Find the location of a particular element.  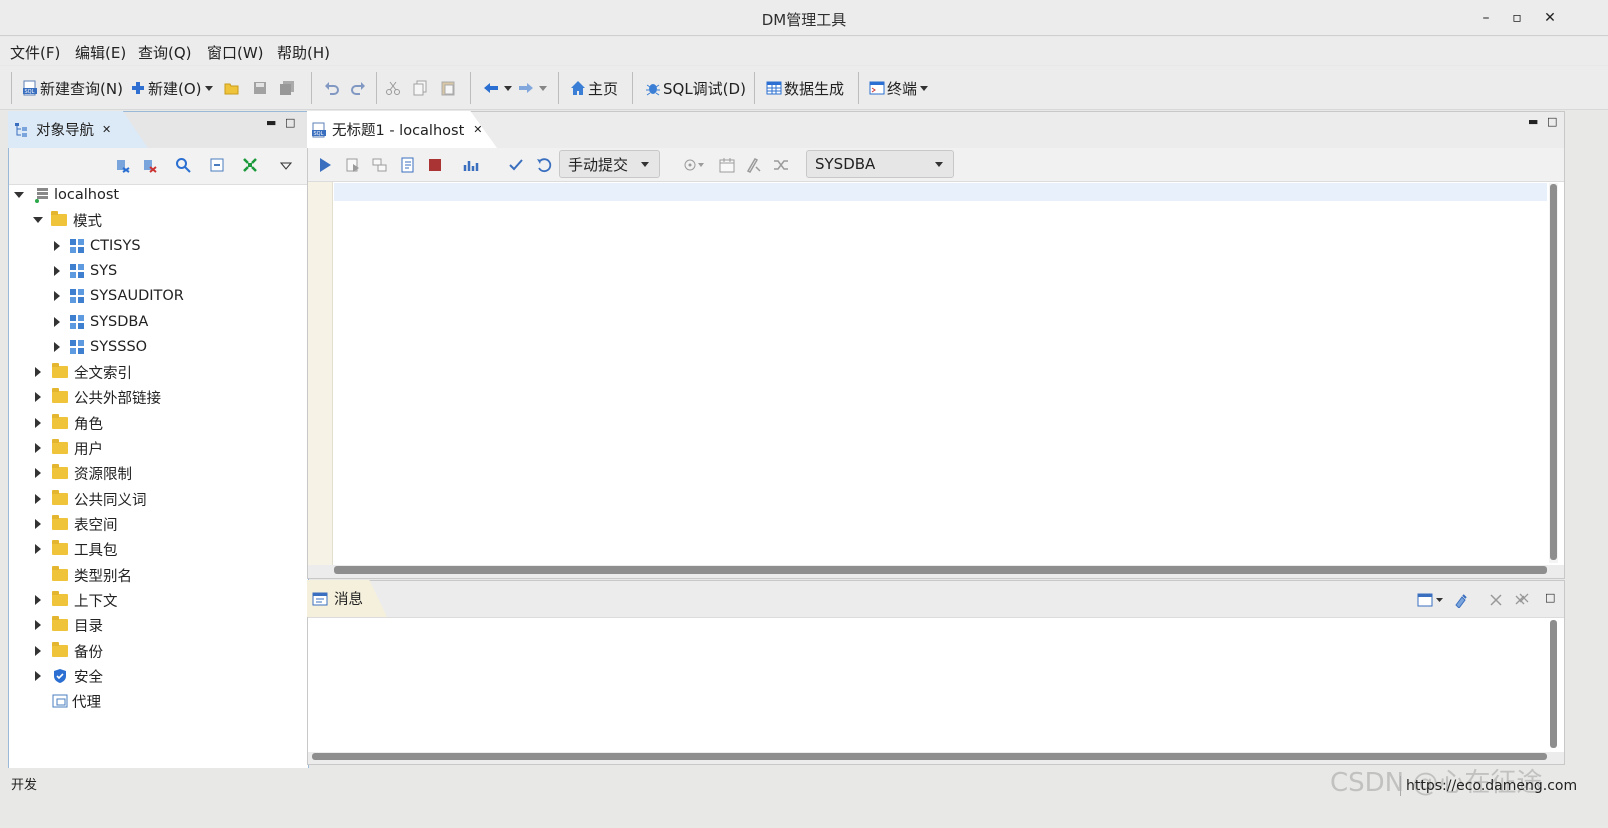

close-icon: ✕ is located at coordinates (106, 129).